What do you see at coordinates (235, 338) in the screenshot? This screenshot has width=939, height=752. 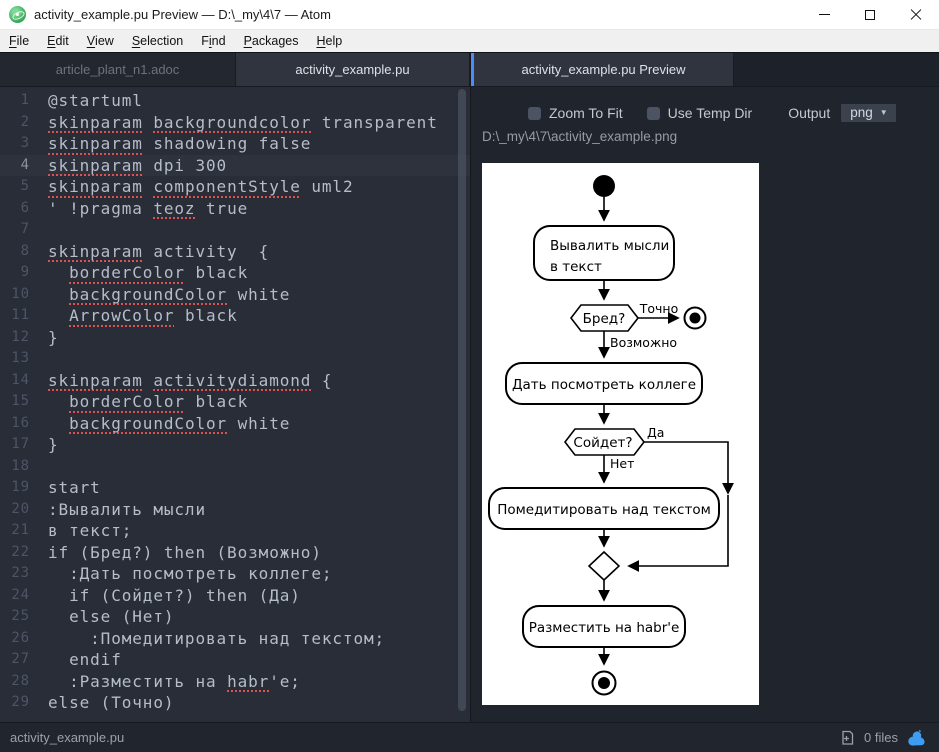 I see `code-line-12: 12}` at bounding box center [235, 338].